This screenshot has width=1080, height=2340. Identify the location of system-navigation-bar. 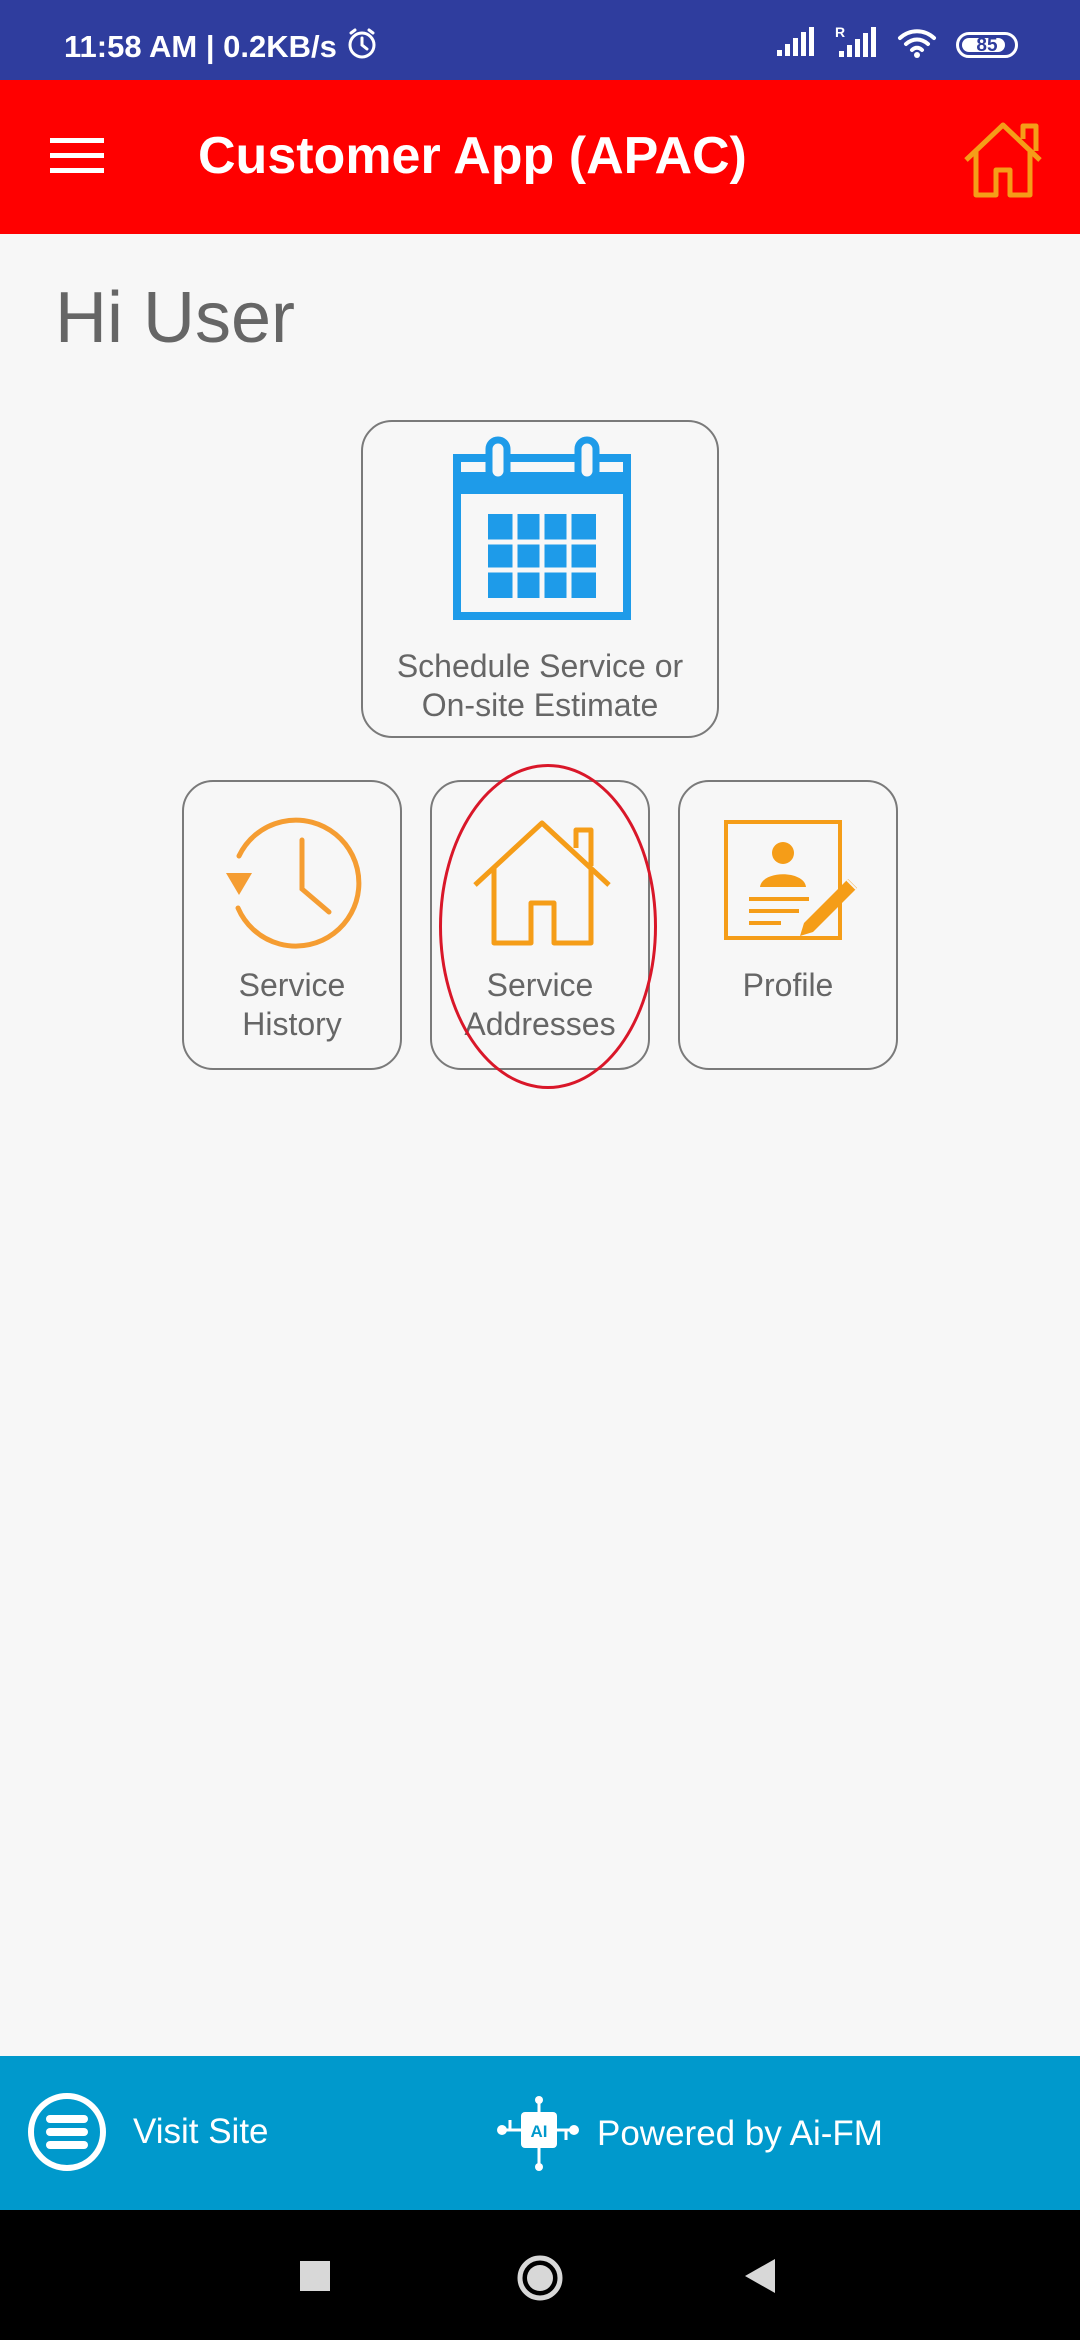
(540, 2275).